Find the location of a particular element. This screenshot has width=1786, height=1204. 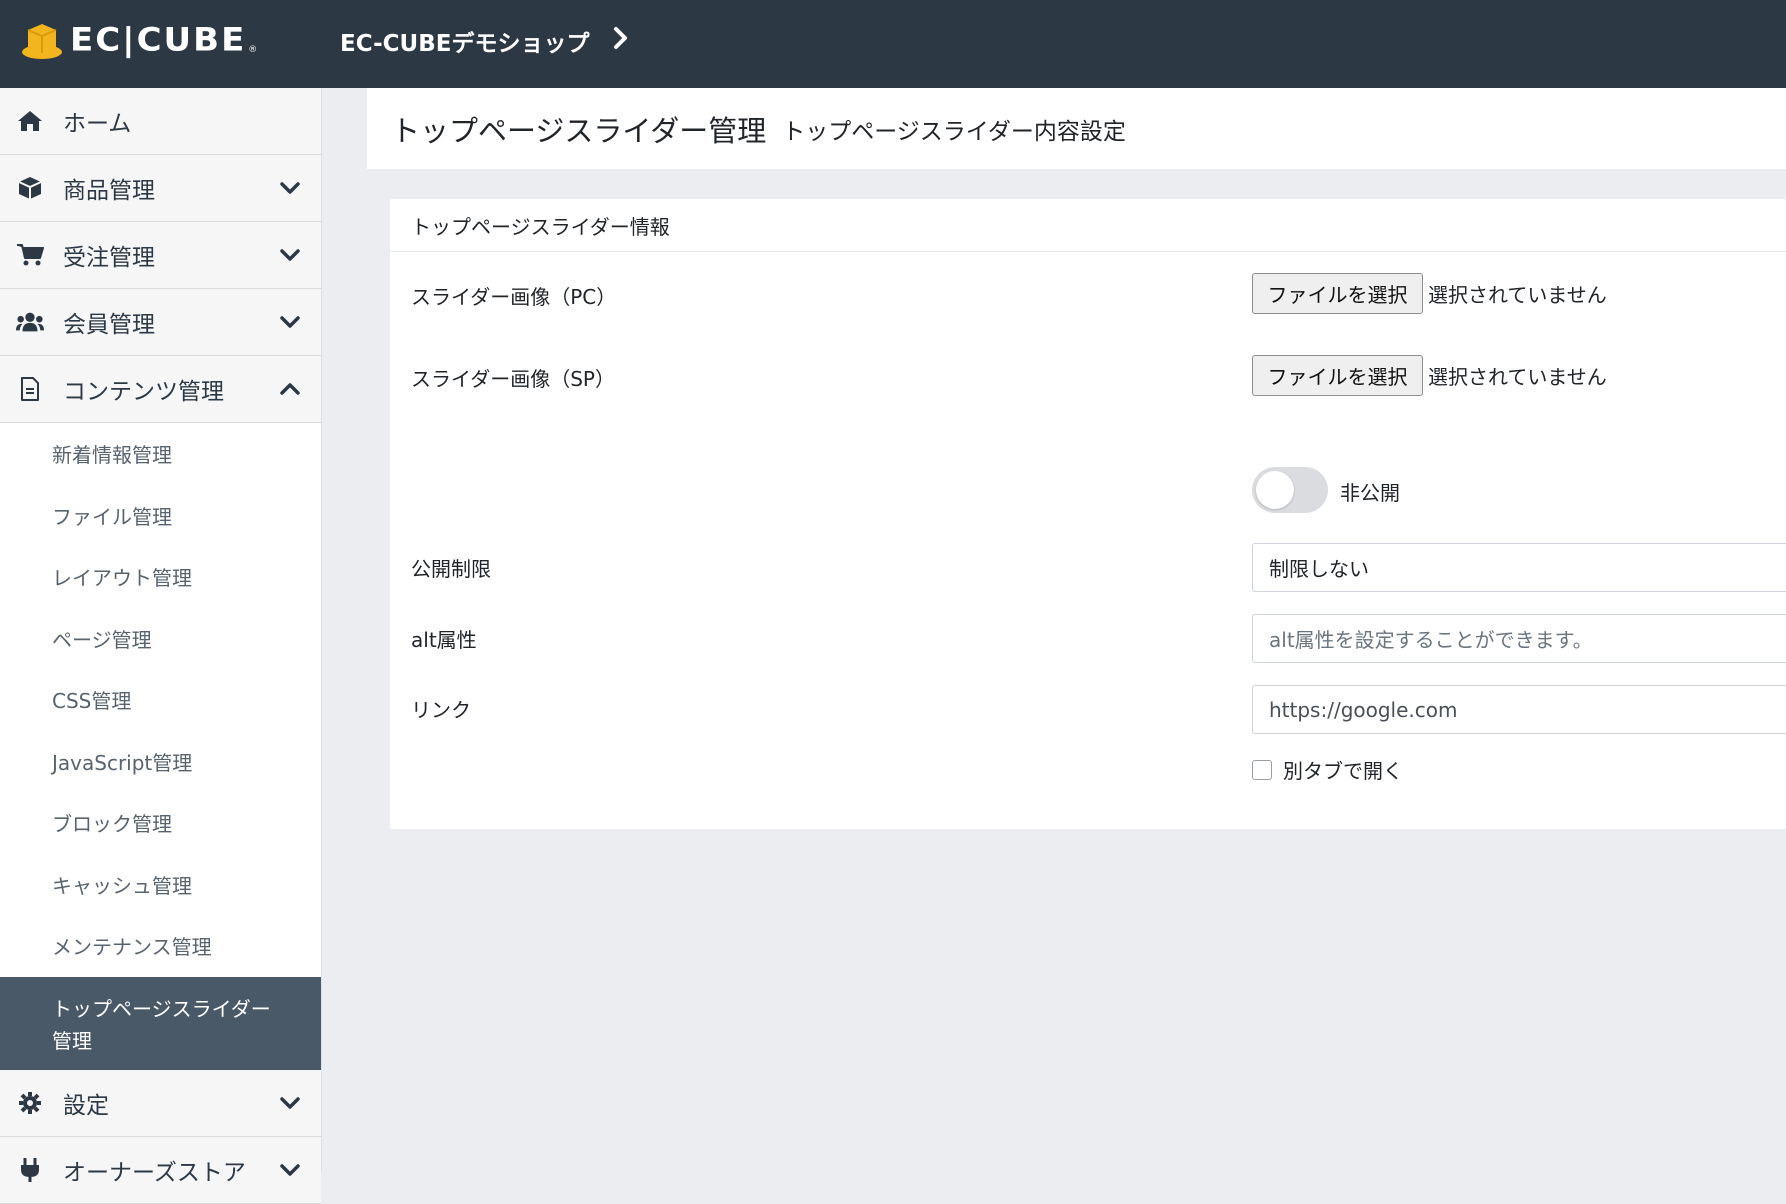

restriction-select: 制限しない is located at coordinates (1519, 567).